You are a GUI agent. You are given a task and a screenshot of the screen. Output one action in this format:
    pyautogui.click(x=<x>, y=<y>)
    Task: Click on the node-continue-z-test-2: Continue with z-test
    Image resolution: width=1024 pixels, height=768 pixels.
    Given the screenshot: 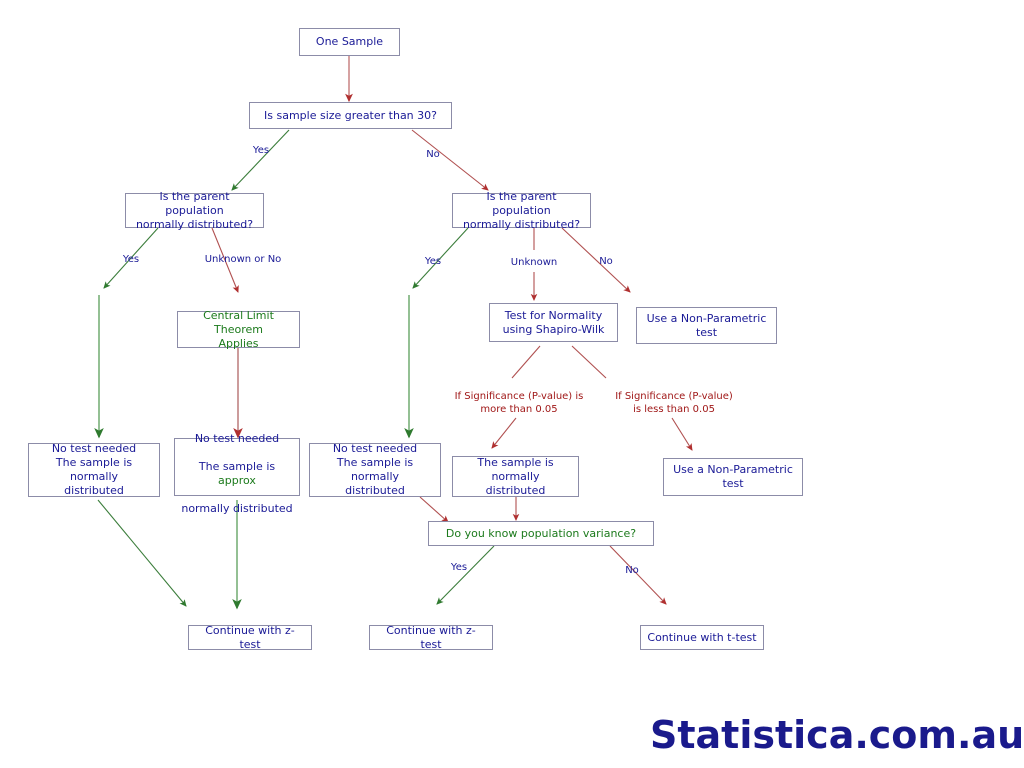 What is the action you would take?
    pyautogui.click(x=431, y=637)
    